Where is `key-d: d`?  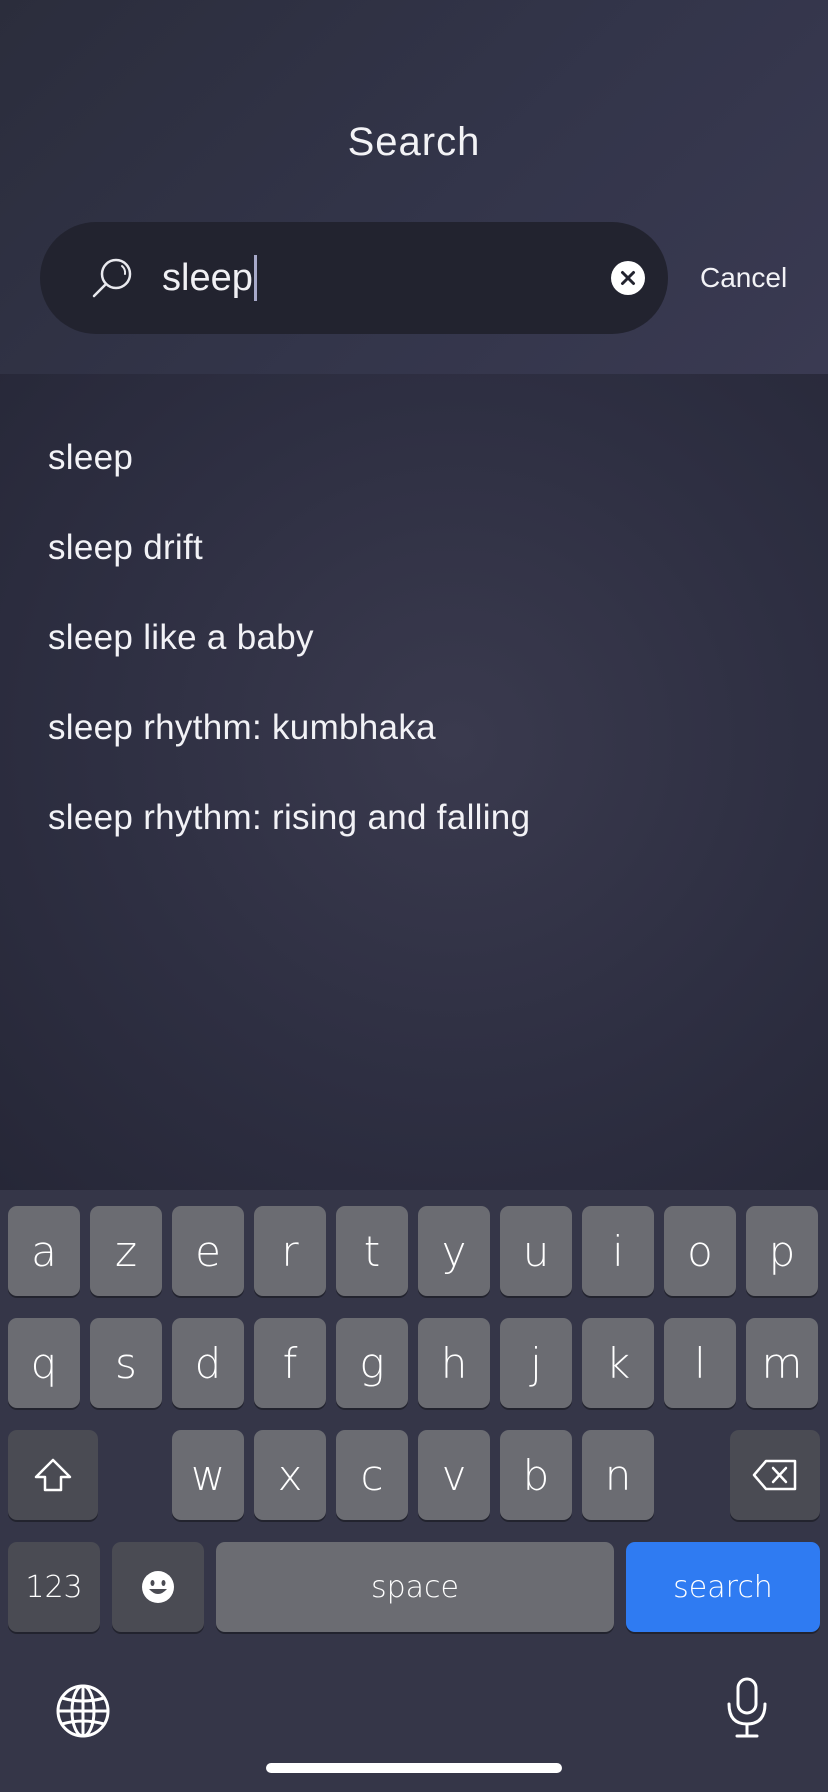
key-d: d is located at coordinates (208, 1363).